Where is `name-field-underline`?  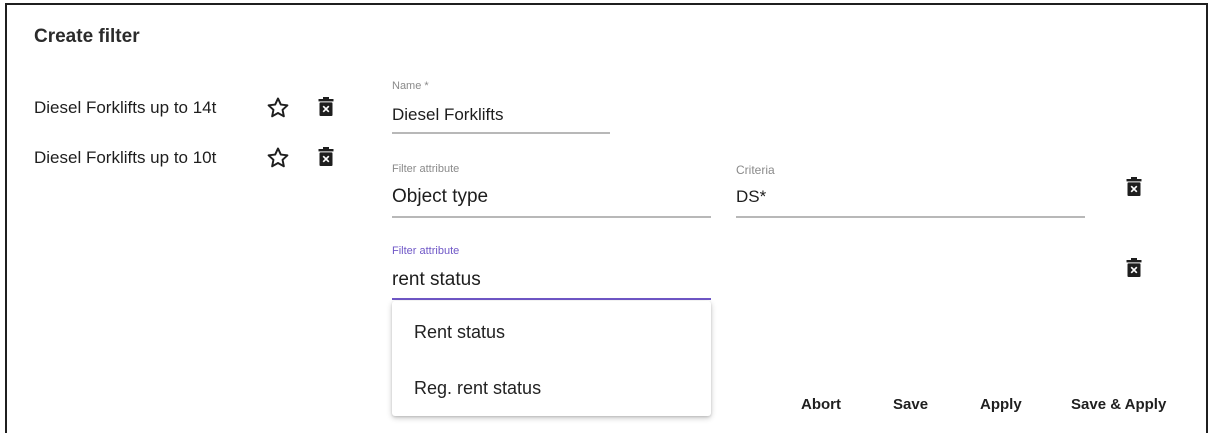 name-field-underline is located at coordinates (501, 133).